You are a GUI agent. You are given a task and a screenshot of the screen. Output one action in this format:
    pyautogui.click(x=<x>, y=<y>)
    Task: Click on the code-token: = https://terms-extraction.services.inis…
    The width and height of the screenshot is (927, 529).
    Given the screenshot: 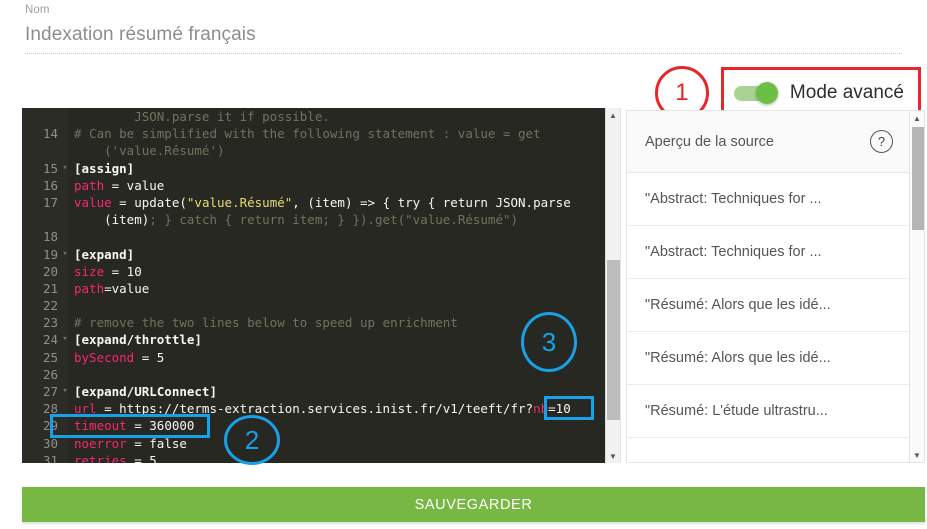 What is the action you would take?
    pyautogui.click(x=315, y=409)
    